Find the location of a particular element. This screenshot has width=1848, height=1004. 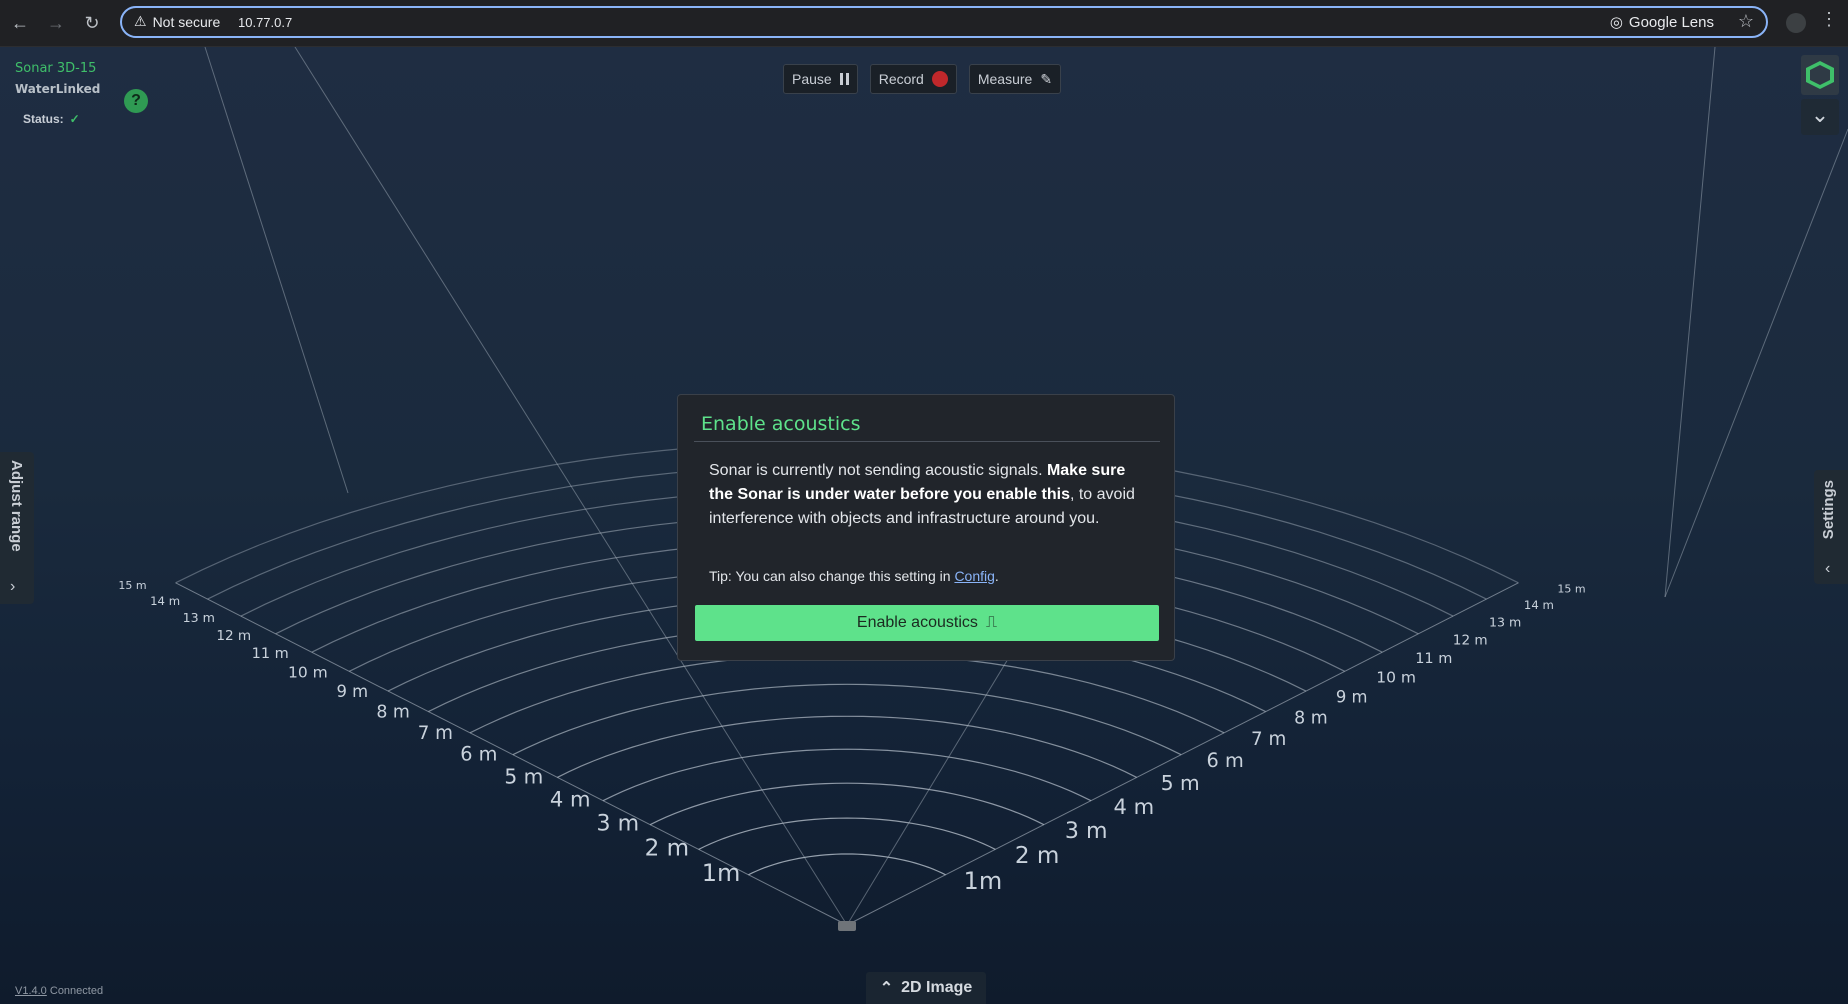

dialog-divider is located at coordinates (927, 441).